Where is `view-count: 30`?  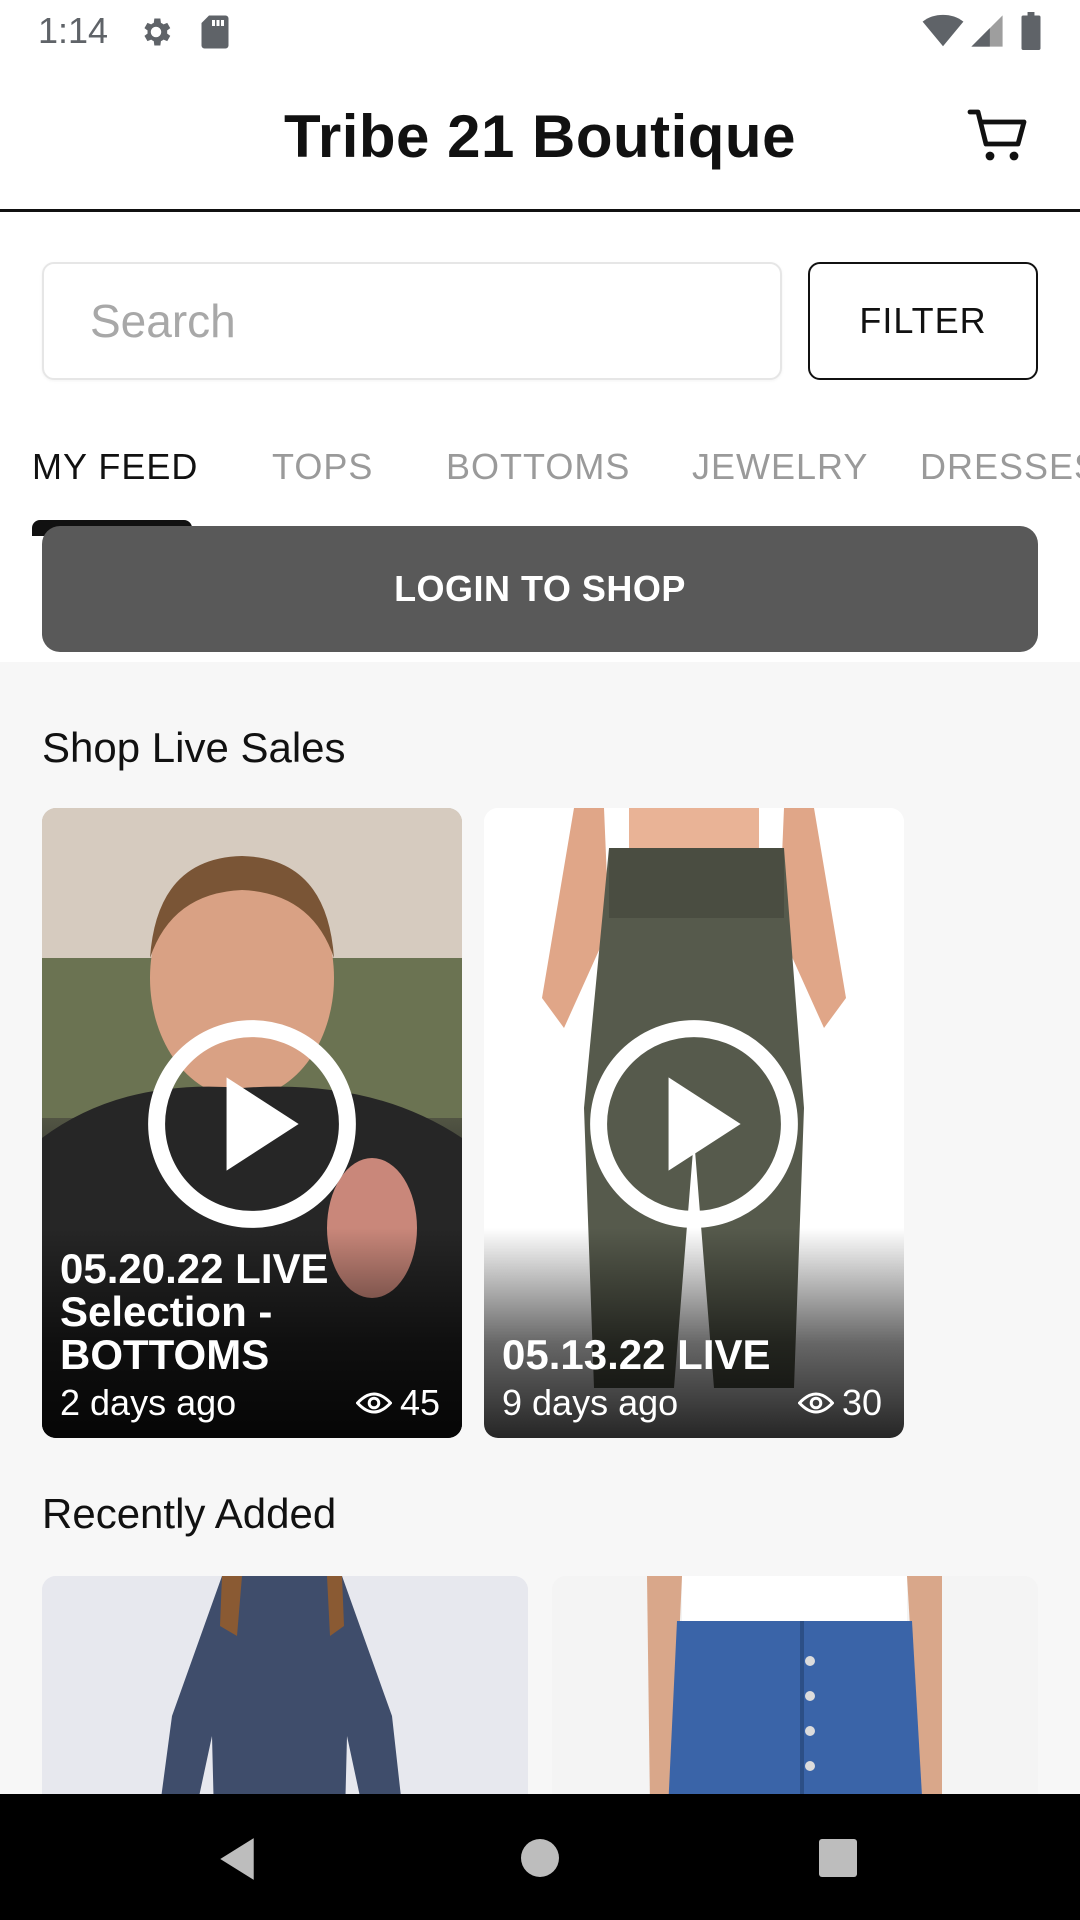 view-count: 30 is located at coordinates (839, 1403).